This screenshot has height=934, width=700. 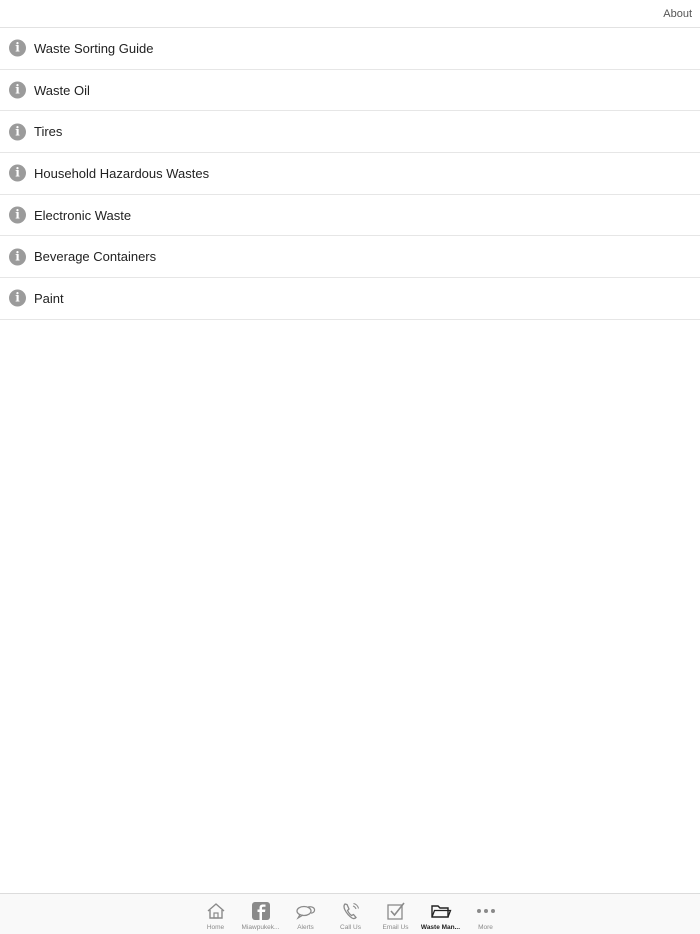 I want to click on folder-icon, so click(x=441, y=911).